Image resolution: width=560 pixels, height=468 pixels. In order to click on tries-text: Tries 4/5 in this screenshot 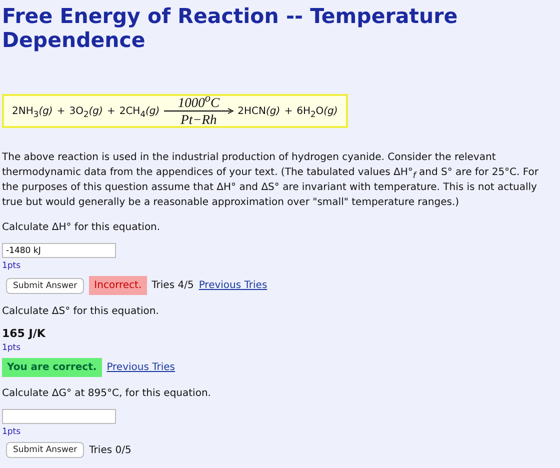, I will do `click(173, 285)`.